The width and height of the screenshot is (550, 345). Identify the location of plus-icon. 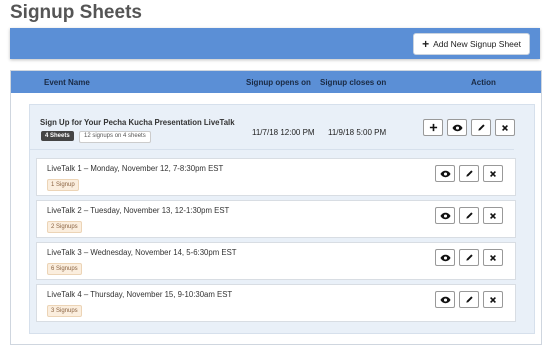
(433, 127).